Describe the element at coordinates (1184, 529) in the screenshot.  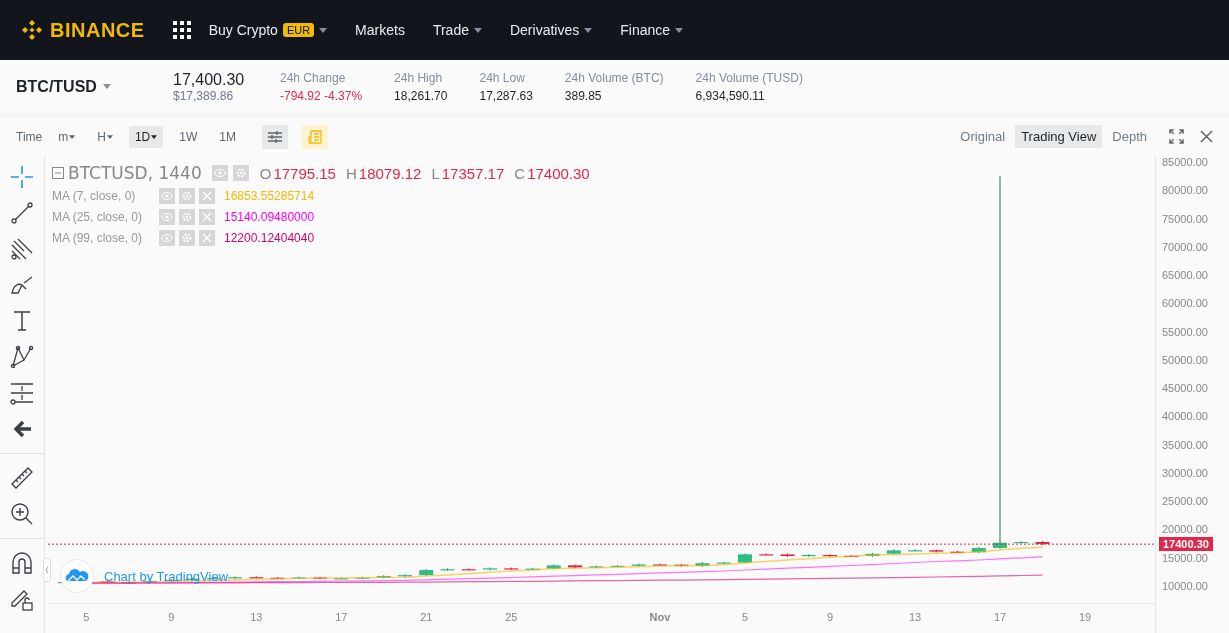
I see `y-axis-label: 20000.00` at that location.